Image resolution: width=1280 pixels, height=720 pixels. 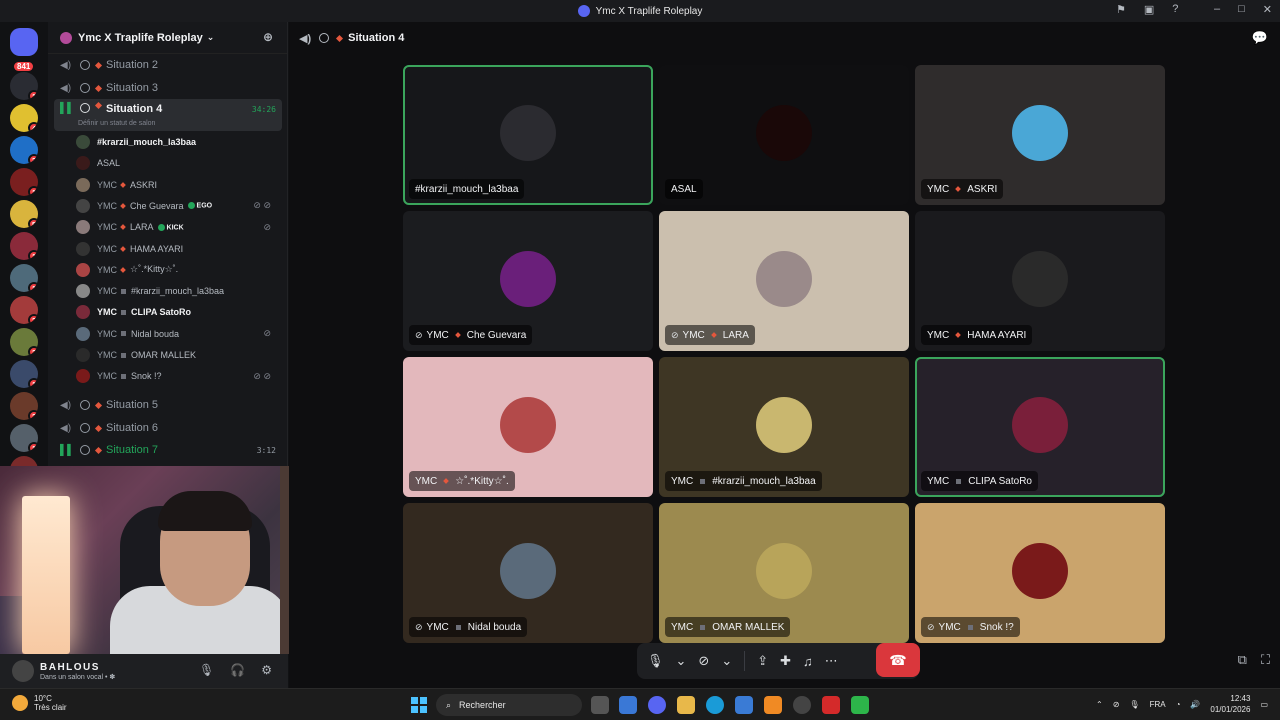 I want to click on server-icon: 4, so click(x=24, y=118).